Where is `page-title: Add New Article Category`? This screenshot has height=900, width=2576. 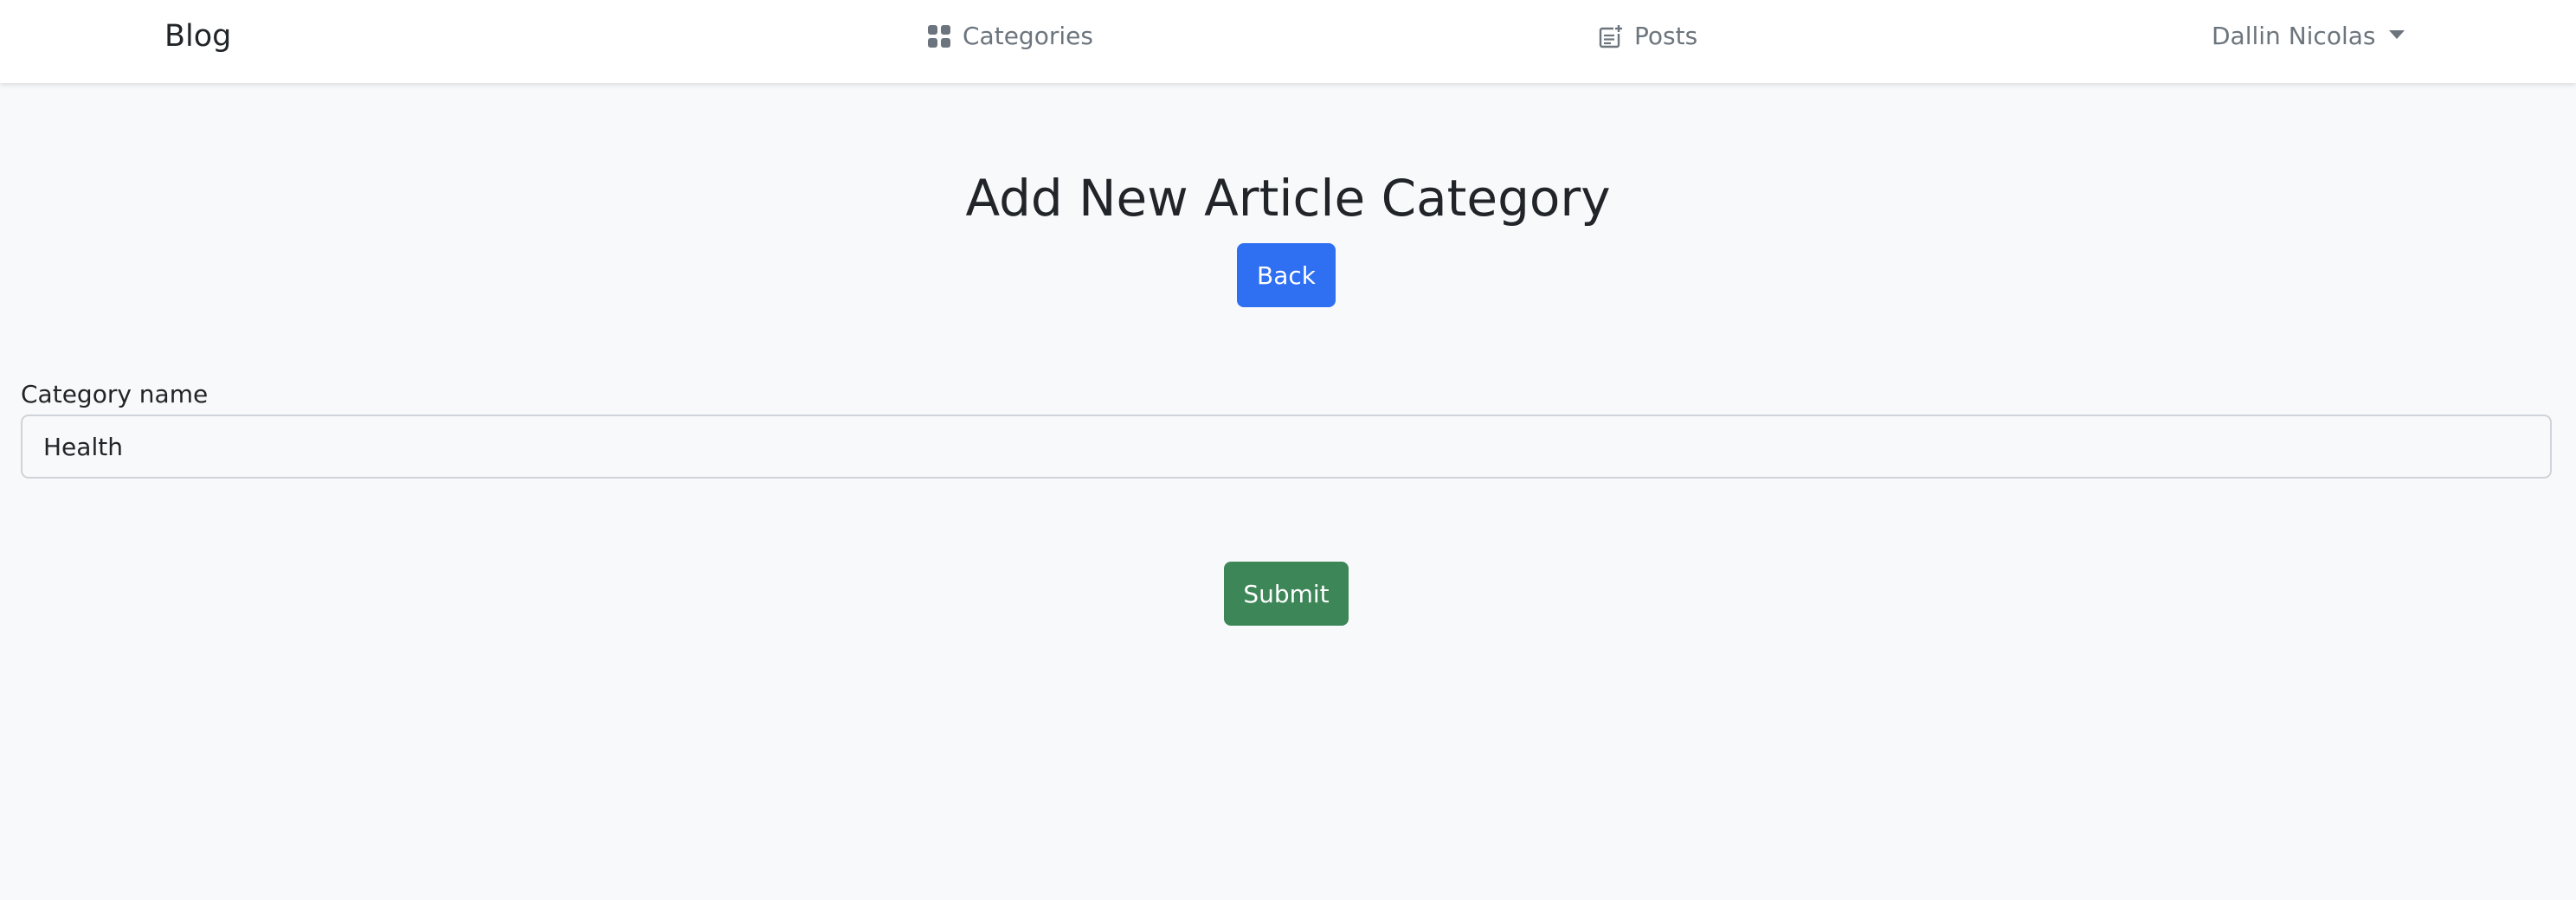
page-title: Add New Article Category is located at coordinates (1288, 198).